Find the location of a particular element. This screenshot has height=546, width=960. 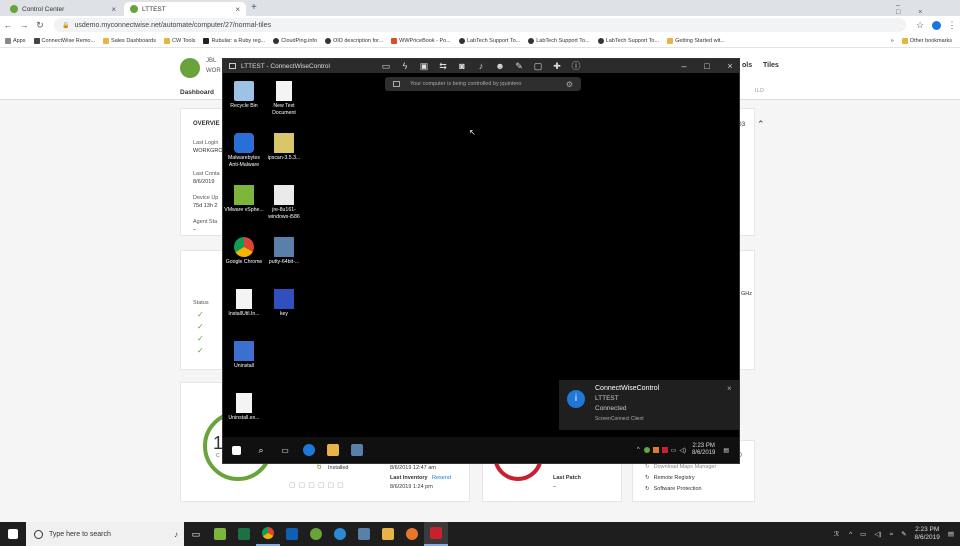

terminal-icon is located at coordinates (364, 534).